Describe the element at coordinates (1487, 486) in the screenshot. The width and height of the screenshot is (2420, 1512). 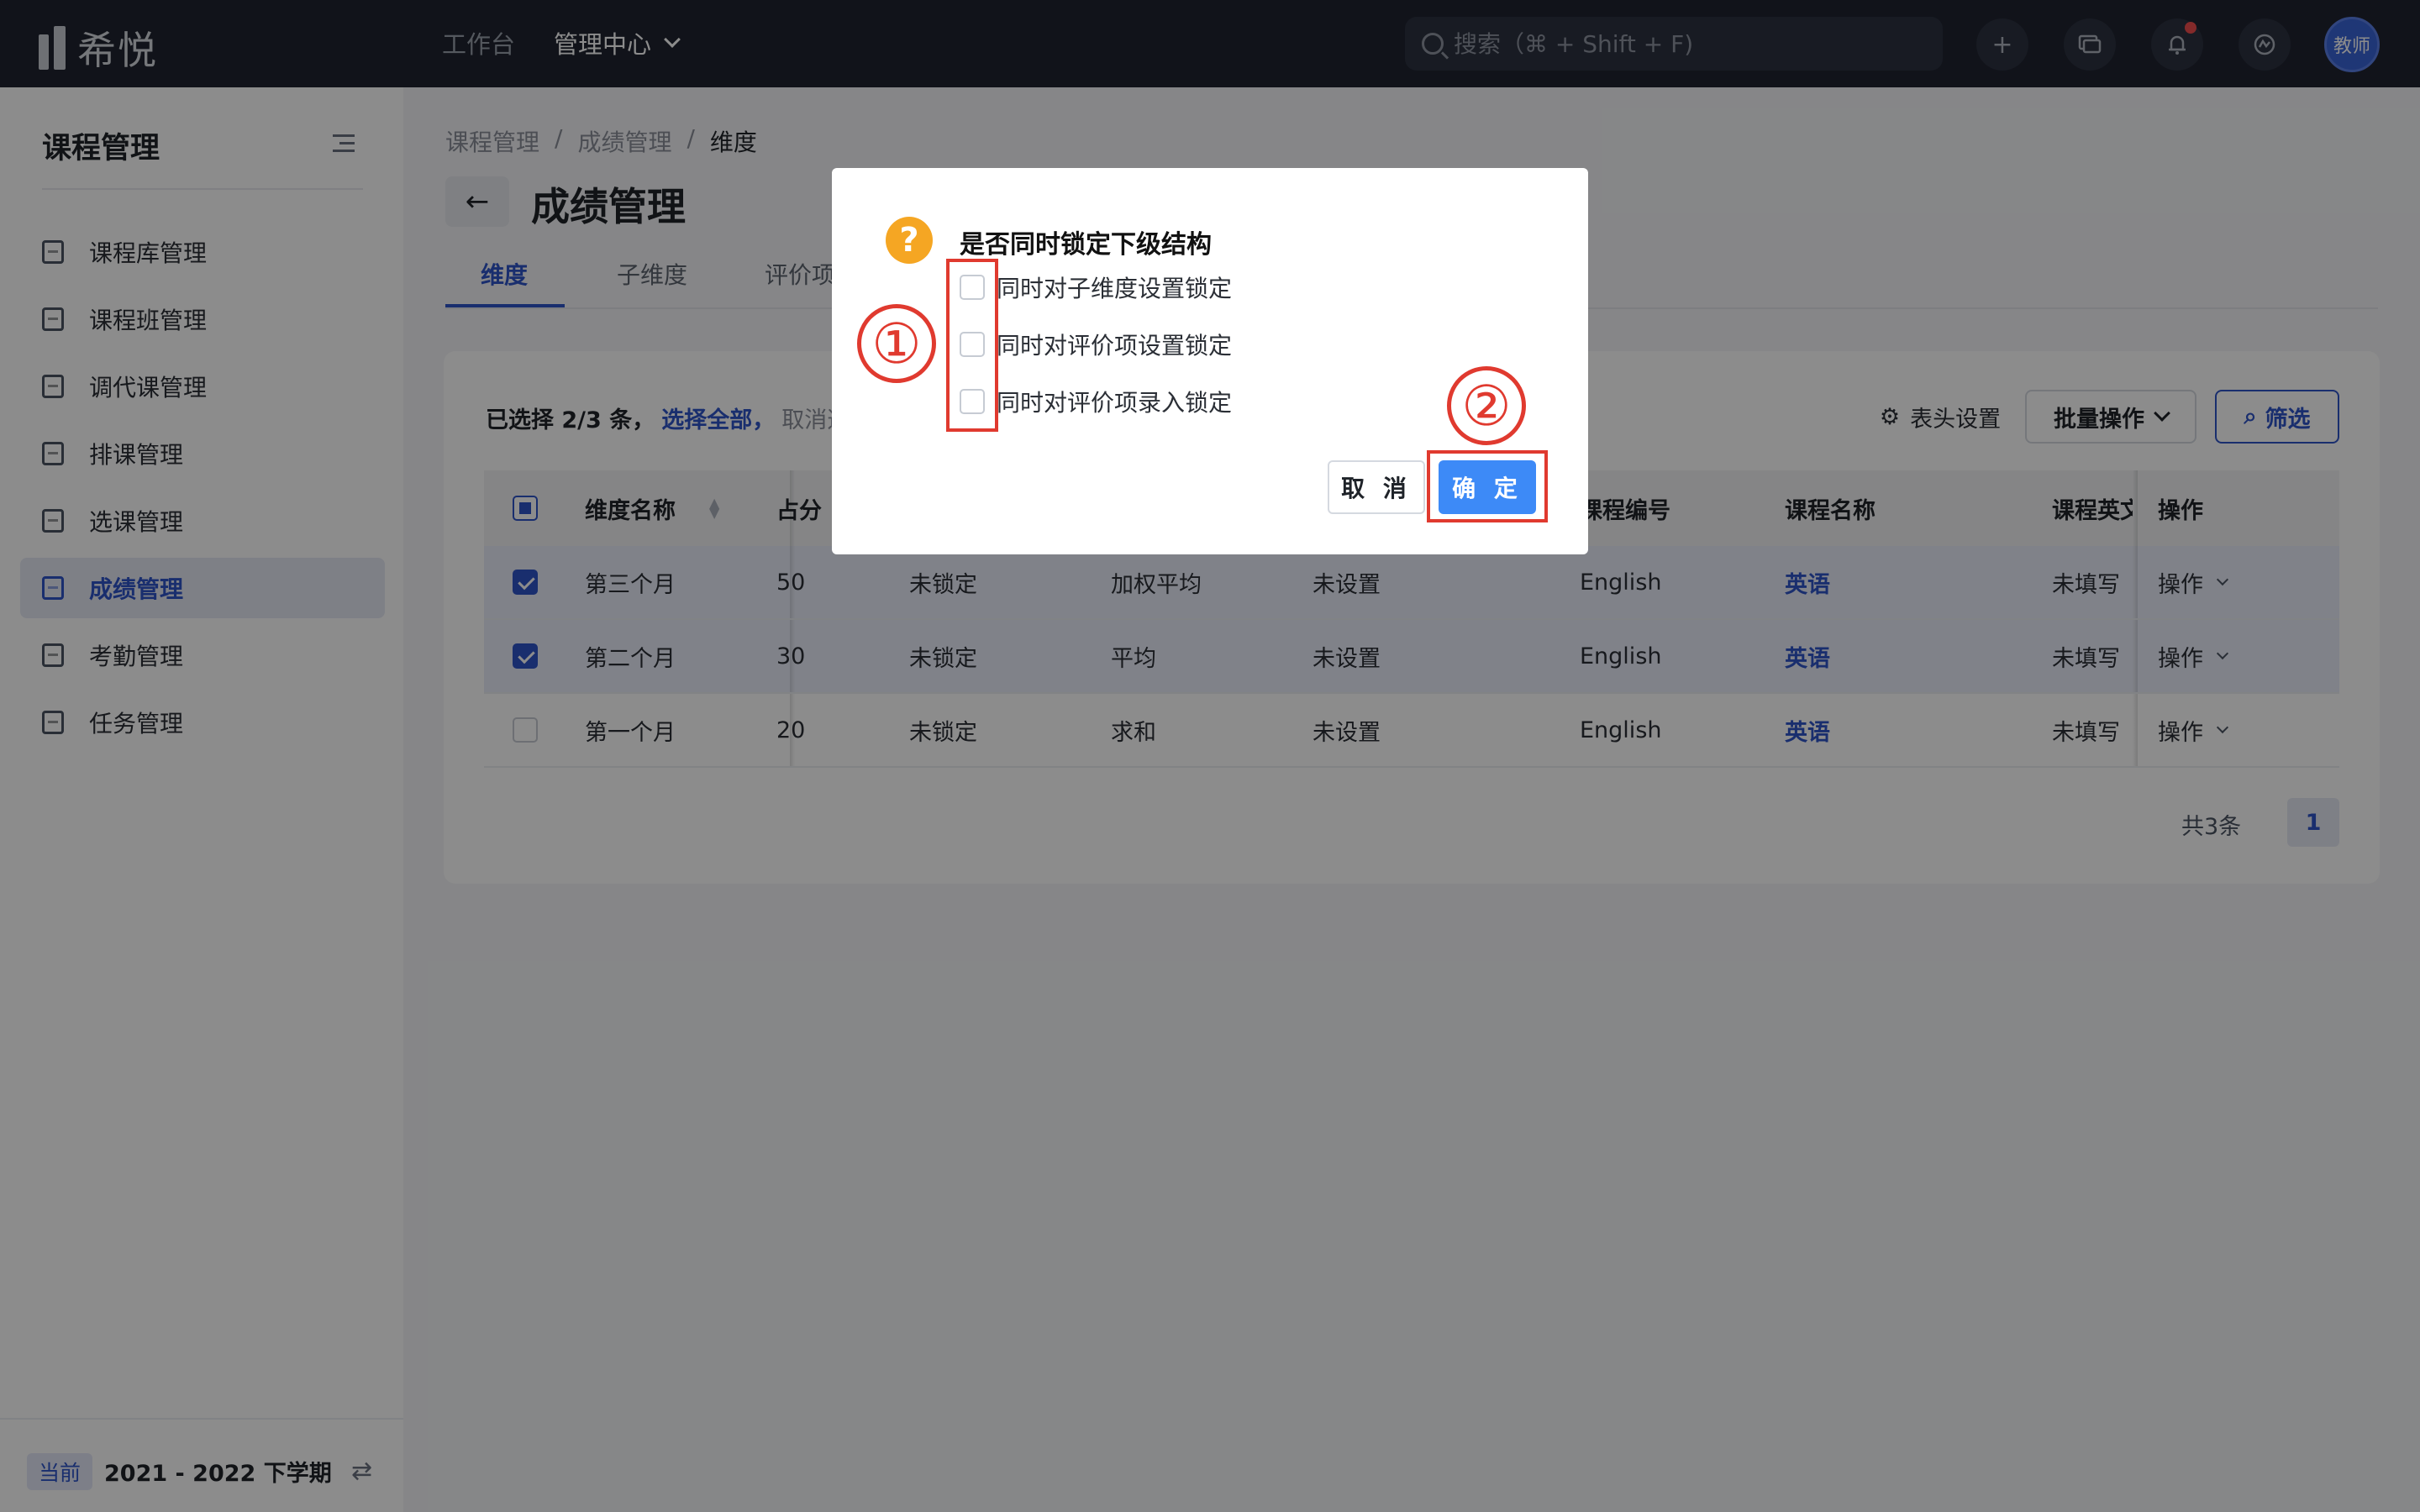
I see `annotation-box-confirm` at that location.